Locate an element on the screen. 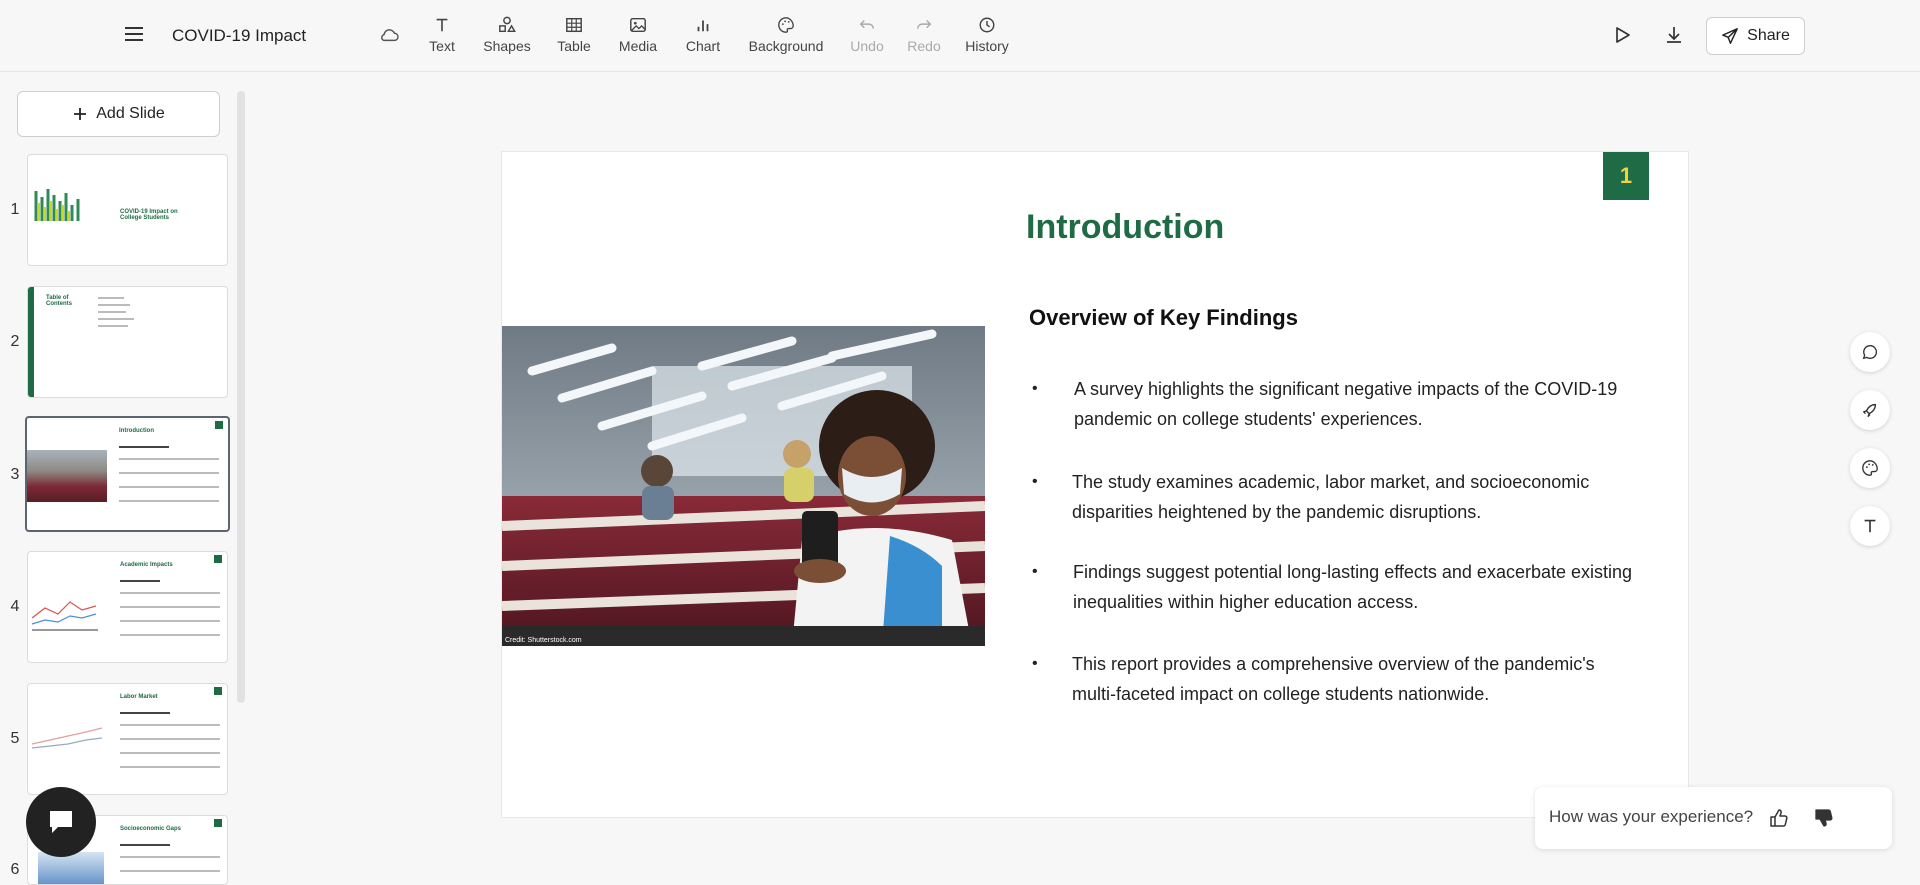 This screenshot has width=1920, height=885. typography-button is located at coordinates (1870, 526).